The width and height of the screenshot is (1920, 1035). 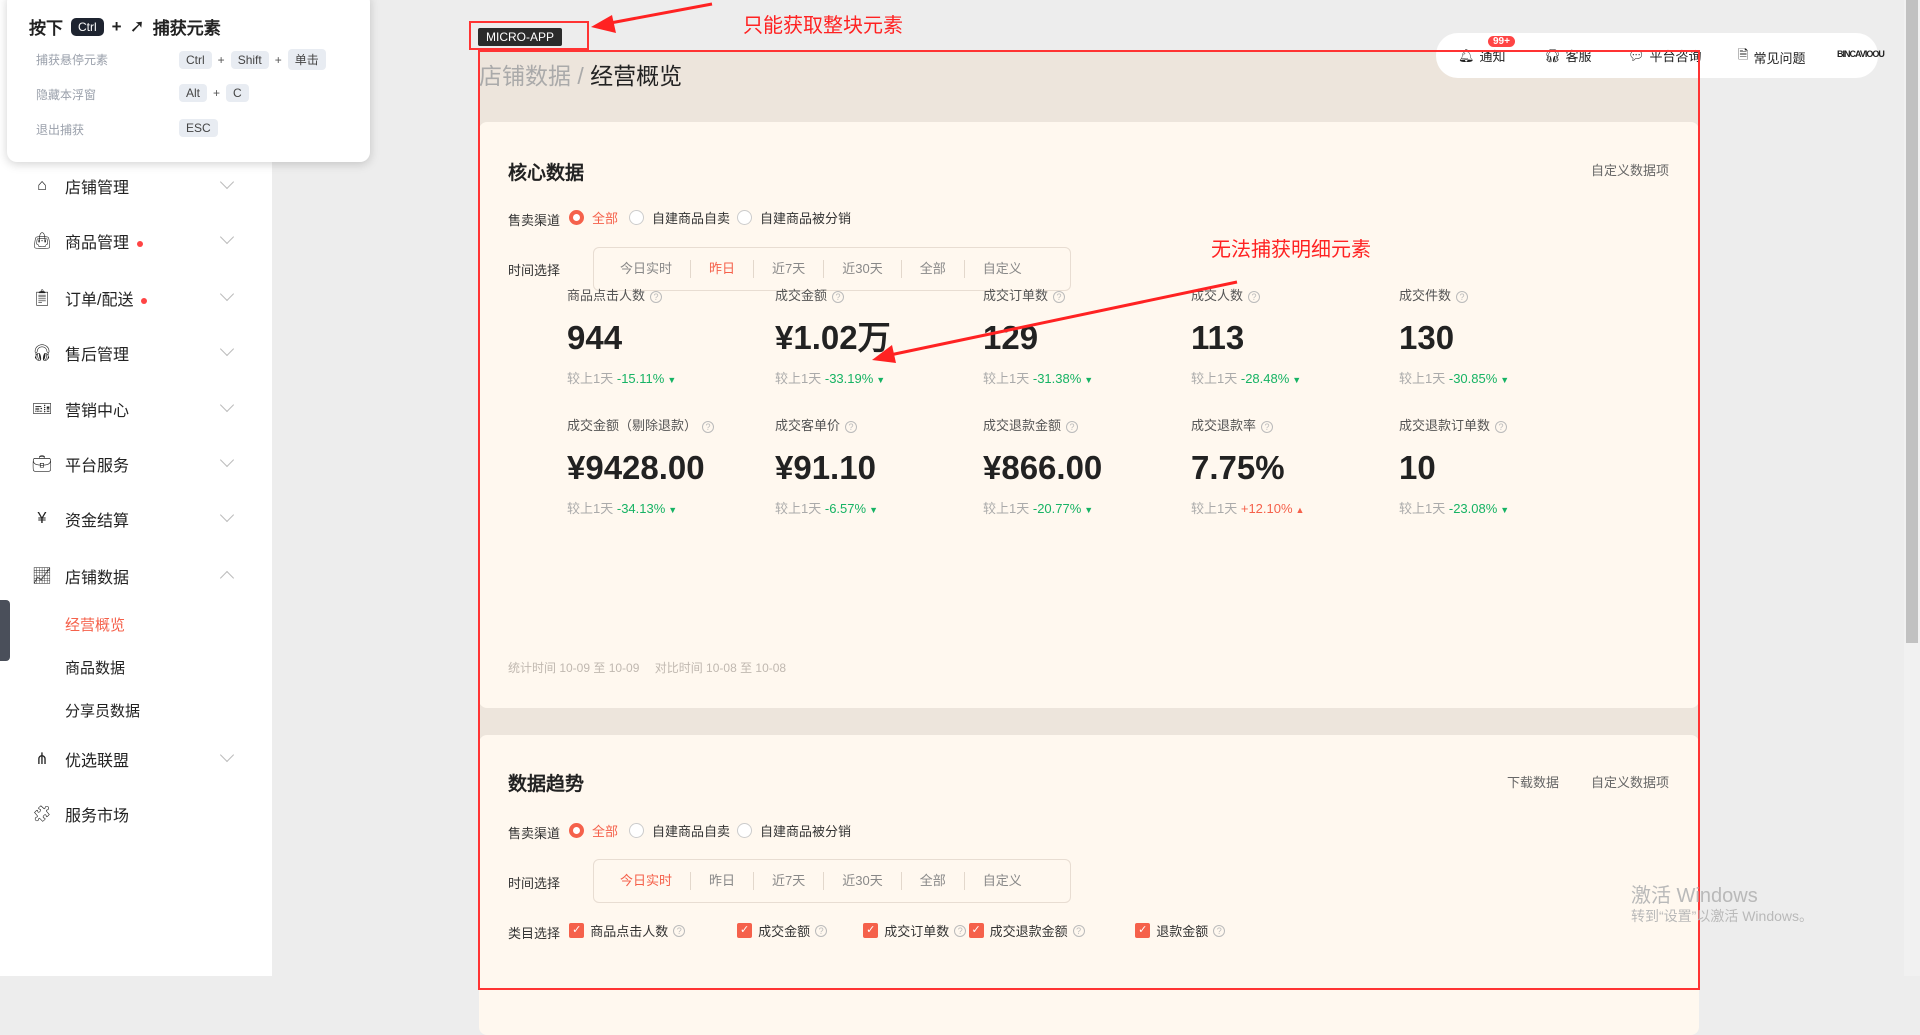 I want to click on windows-watermark-subtitle: 转到“设置”以激活 Windows。, so click(x=1722, y=916).